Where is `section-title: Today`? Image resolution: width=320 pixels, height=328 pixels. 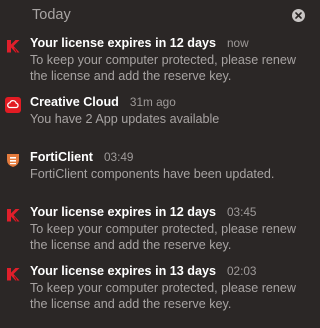
section-title: Today is located at coordinates (51, 15).